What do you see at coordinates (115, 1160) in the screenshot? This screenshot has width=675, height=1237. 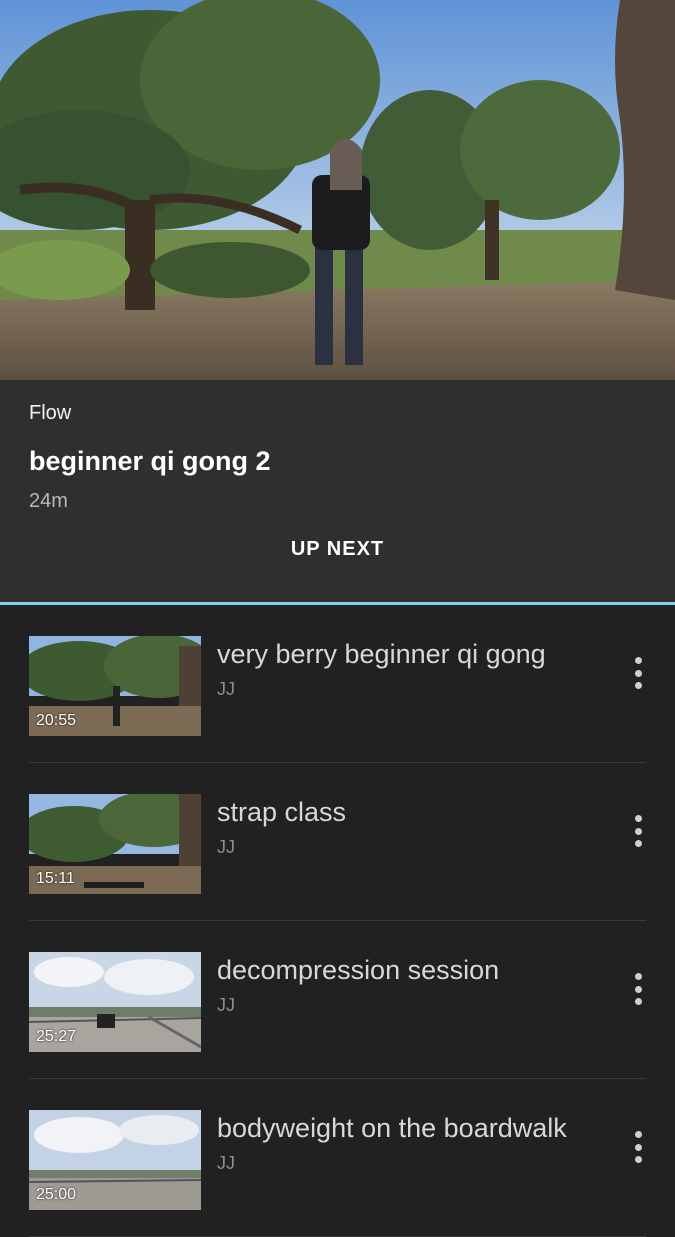 I see `video-thumbnail: 25:00` at bounding box center [115, 1160].